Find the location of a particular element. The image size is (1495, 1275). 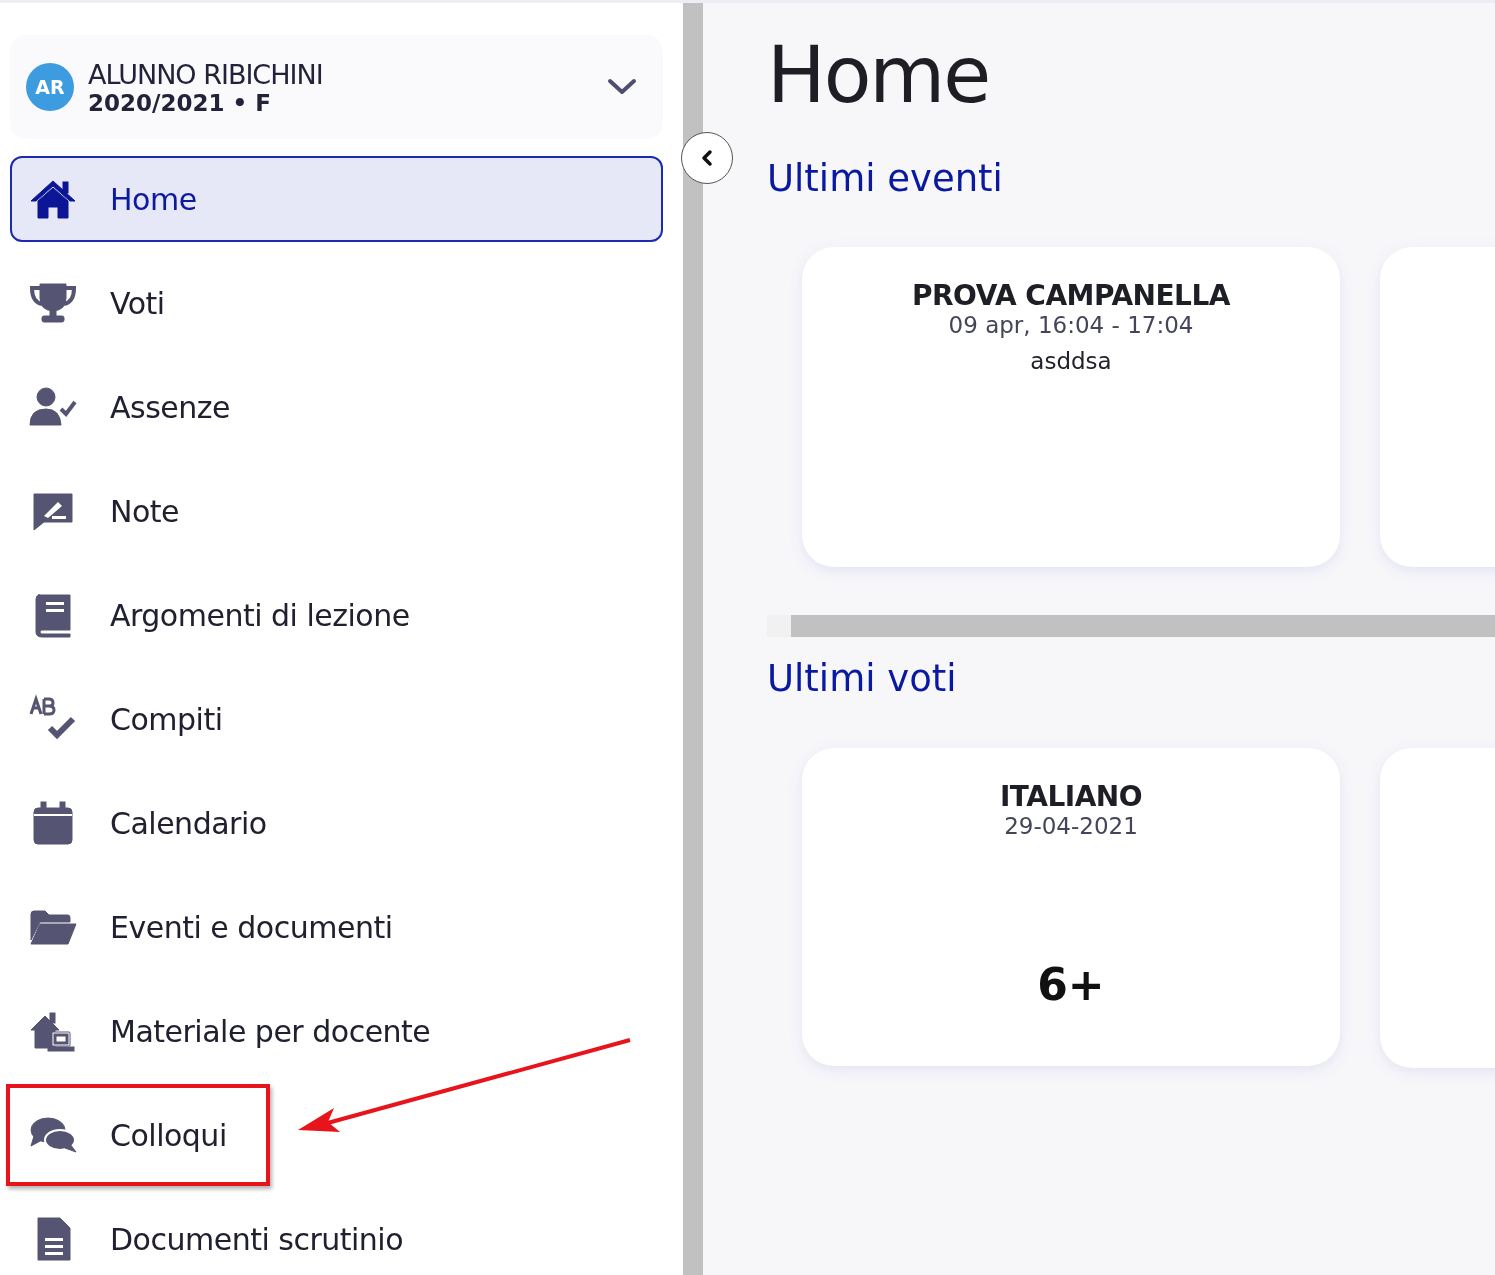

event-card: PROVA CAMPANELLA 09 apr, 16:04 - 17:04 asddsa is located at coordinates (1071, 407).